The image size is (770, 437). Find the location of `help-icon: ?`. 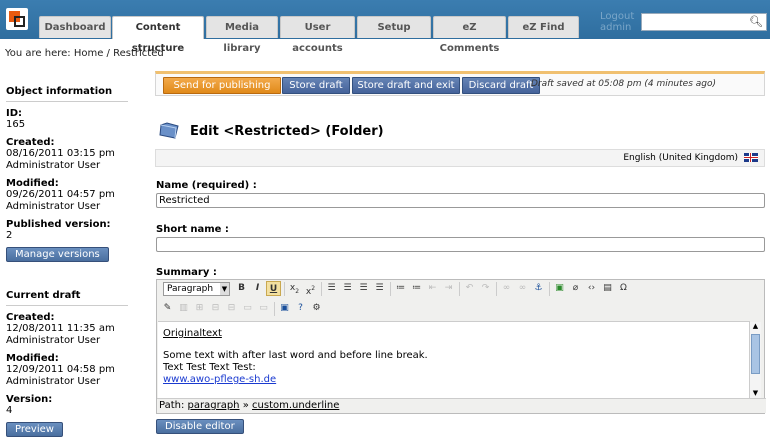

help-icon: ? is located at coordinates (300, 308).